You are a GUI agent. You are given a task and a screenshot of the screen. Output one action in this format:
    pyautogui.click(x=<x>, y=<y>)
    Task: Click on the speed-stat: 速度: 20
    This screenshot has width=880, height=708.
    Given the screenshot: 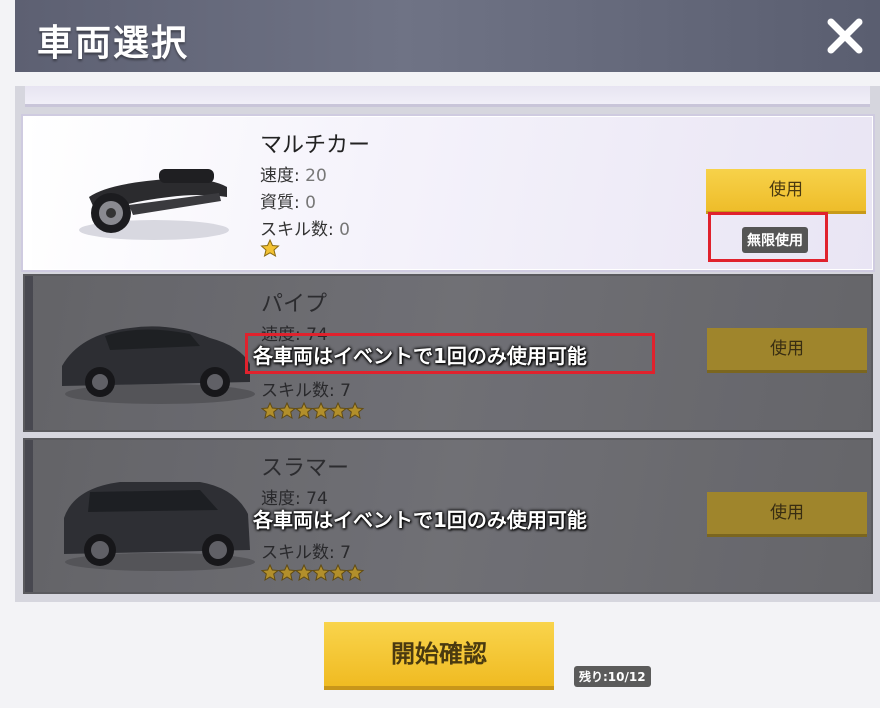 What is the action you would take?
    pyautogui.click(x=293, y=176)
    